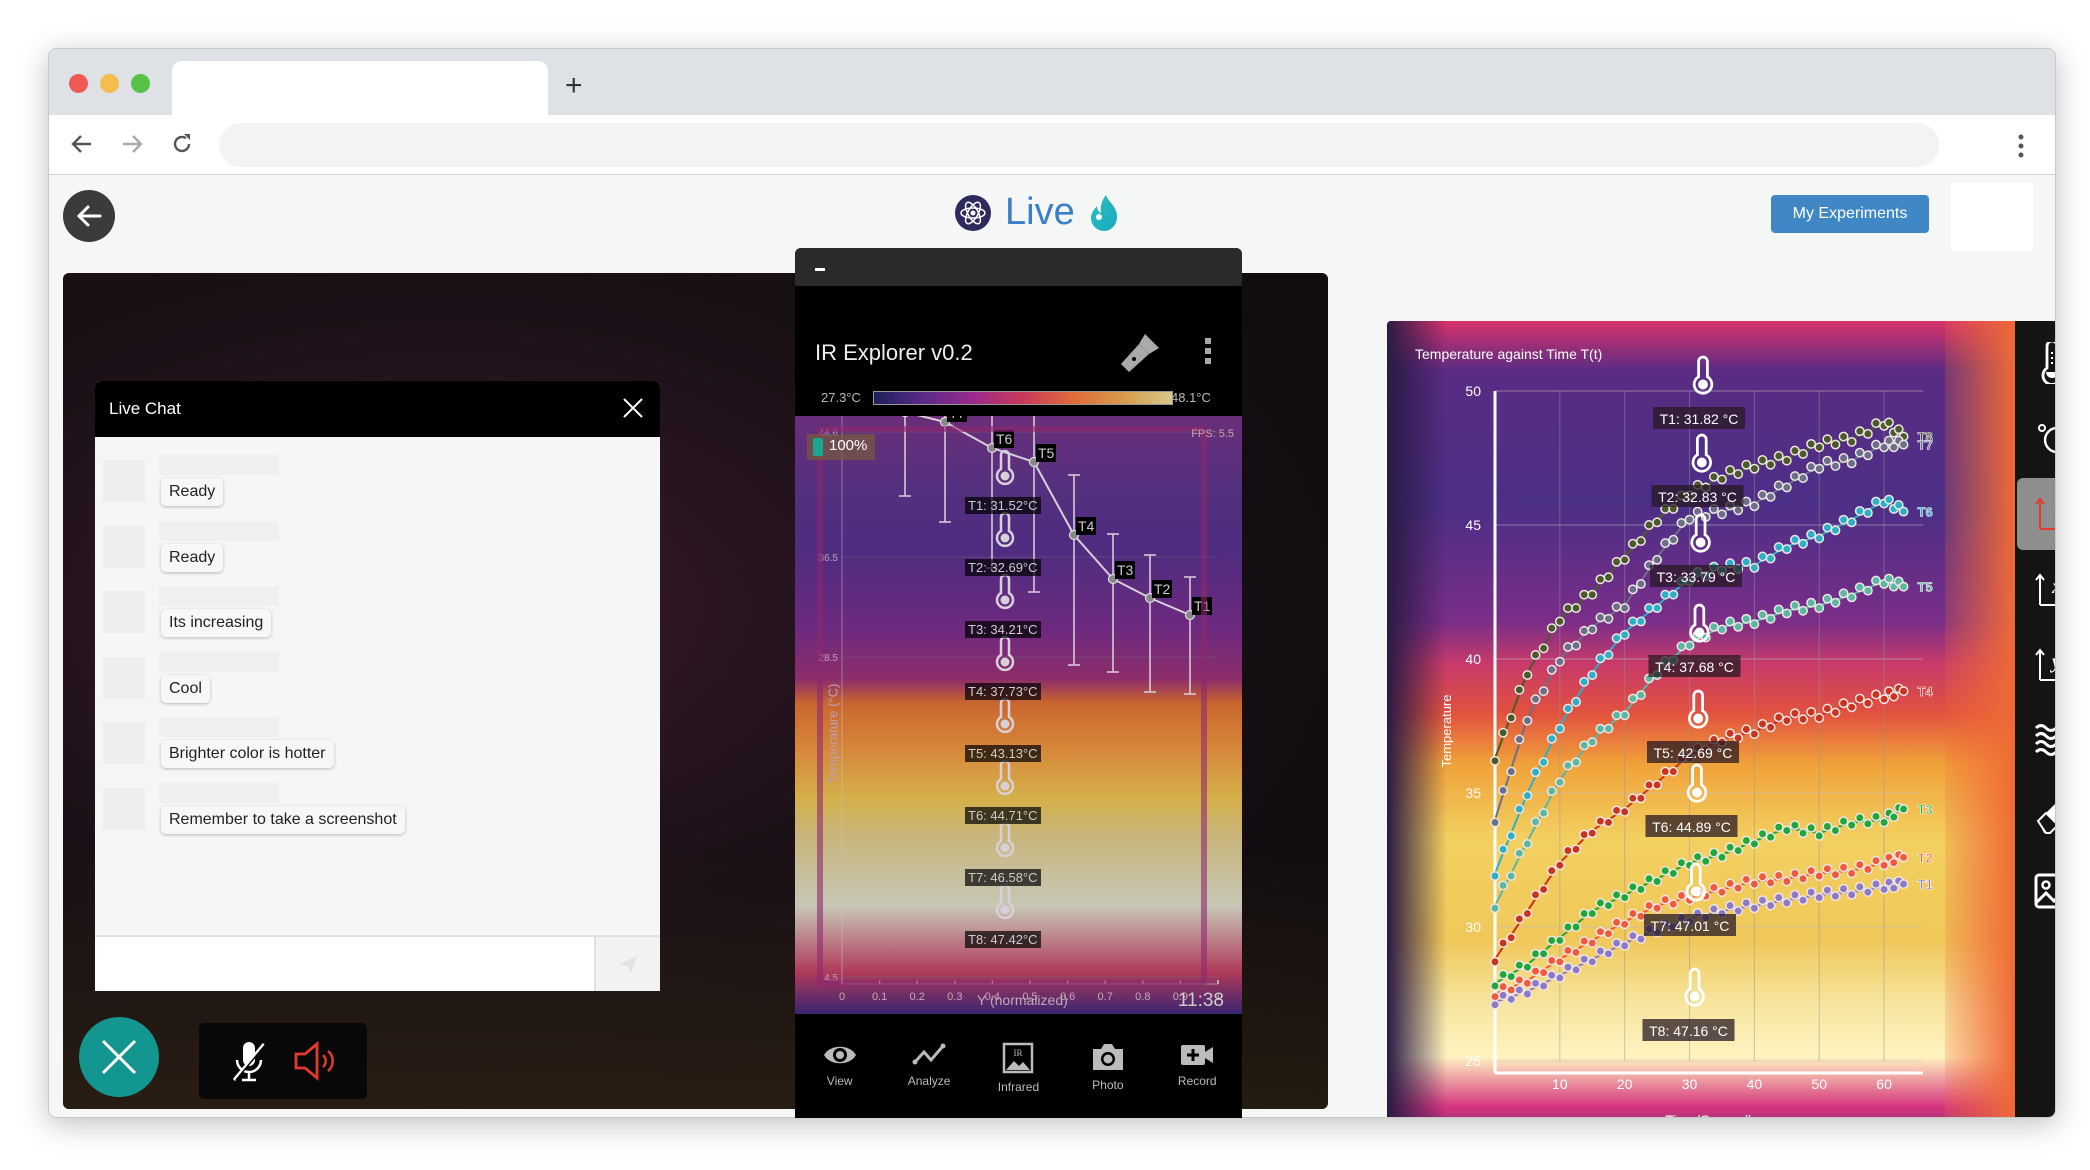  Describe the element at coordinates (1696, 577) in the screenshot. I see `svg-text: T3: 33.79 °C` at that location.